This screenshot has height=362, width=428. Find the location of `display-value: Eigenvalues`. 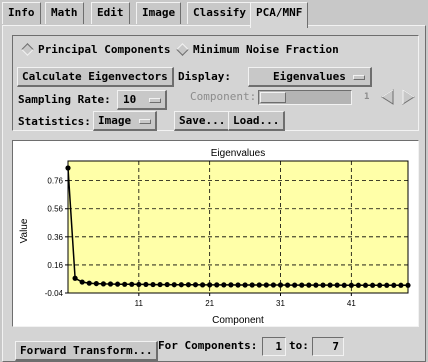

display-value: Eigenvalues is located at coordinates (309, 76).